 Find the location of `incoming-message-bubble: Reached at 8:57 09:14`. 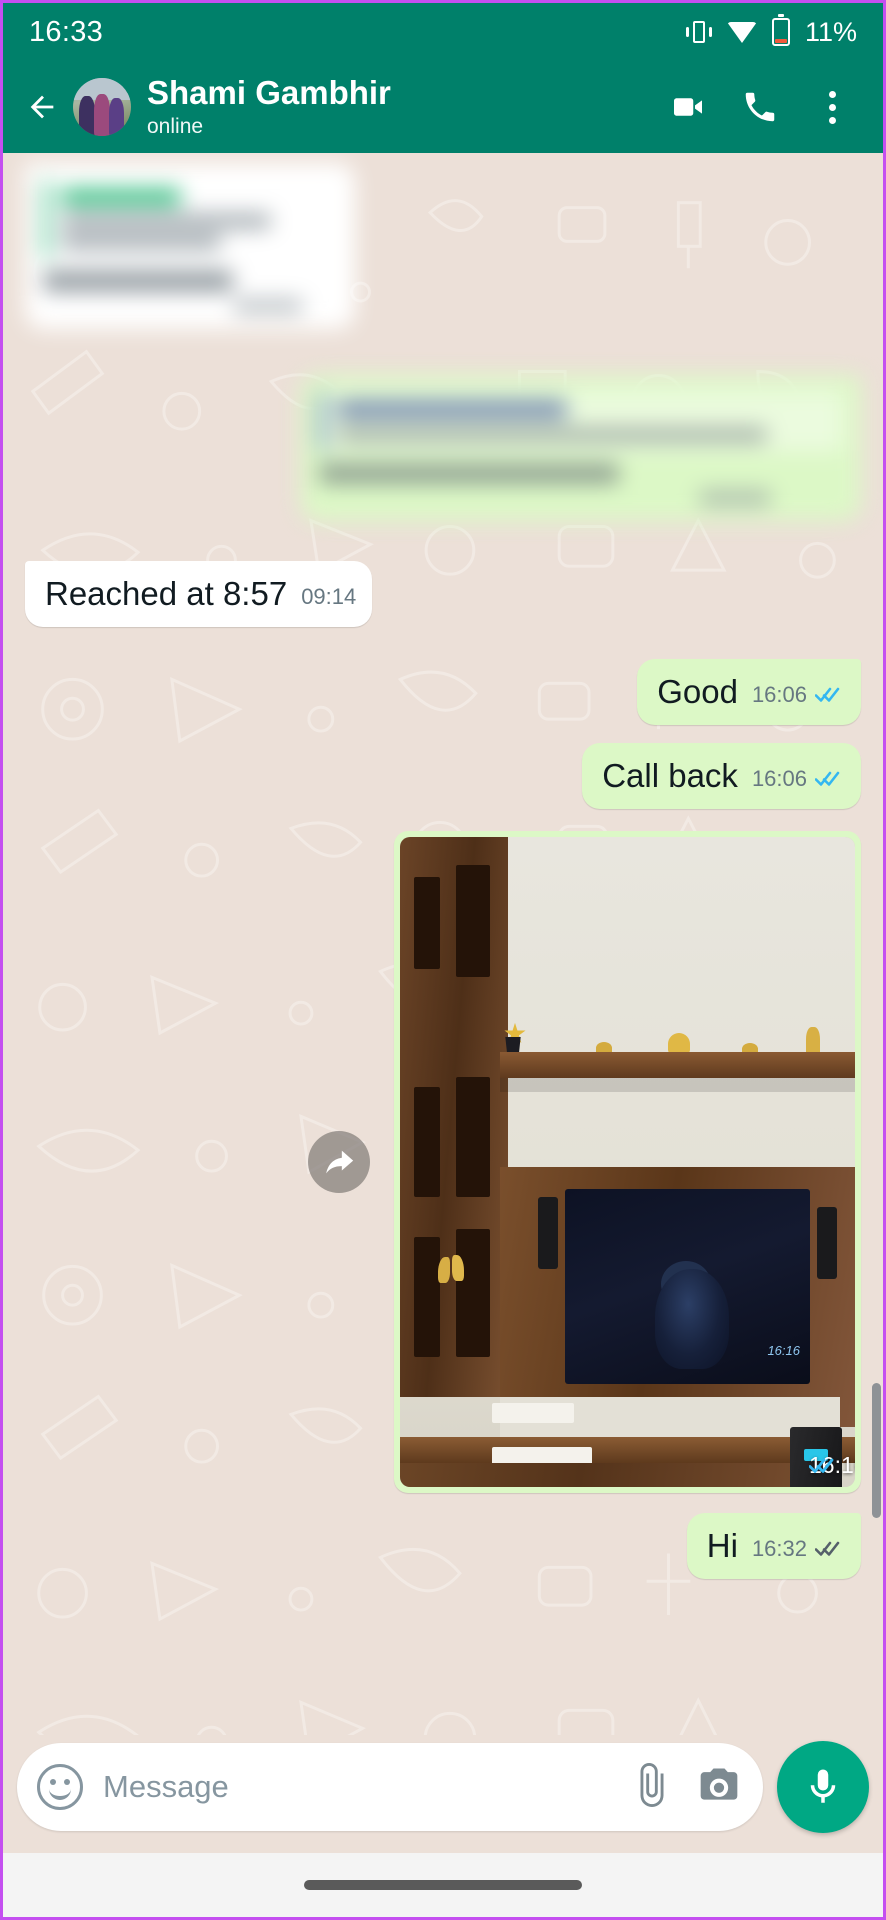

incoming-message-bubble: Reached at 8:57 09:14 is located at coordinates (199, 594).